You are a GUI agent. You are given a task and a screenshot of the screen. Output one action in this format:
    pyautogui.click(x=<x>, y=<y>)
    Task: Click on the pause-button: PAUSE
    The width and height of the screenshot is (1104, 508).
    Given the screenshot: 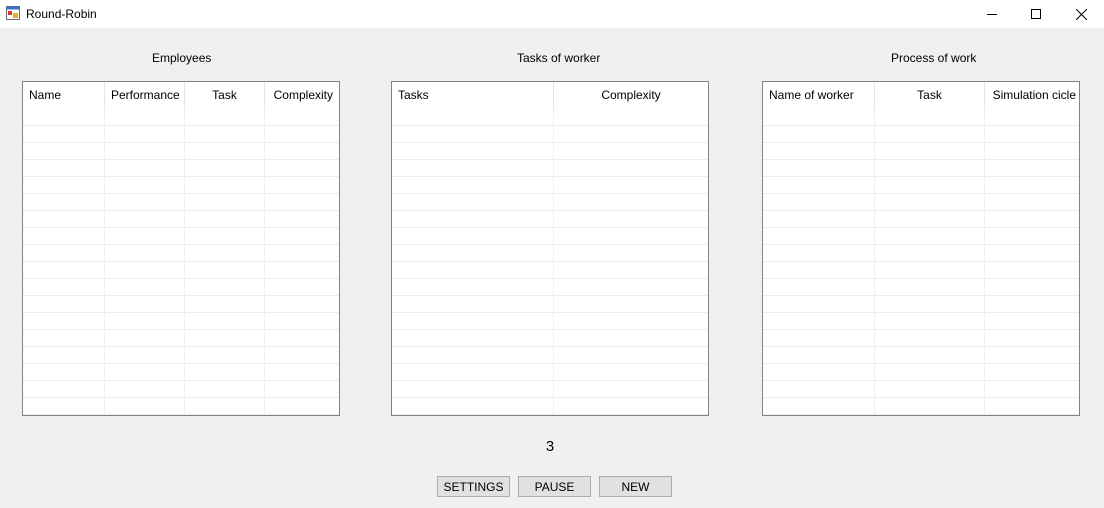 What is the action you would take?
    pyautogui.click(x=554, y=486)
    